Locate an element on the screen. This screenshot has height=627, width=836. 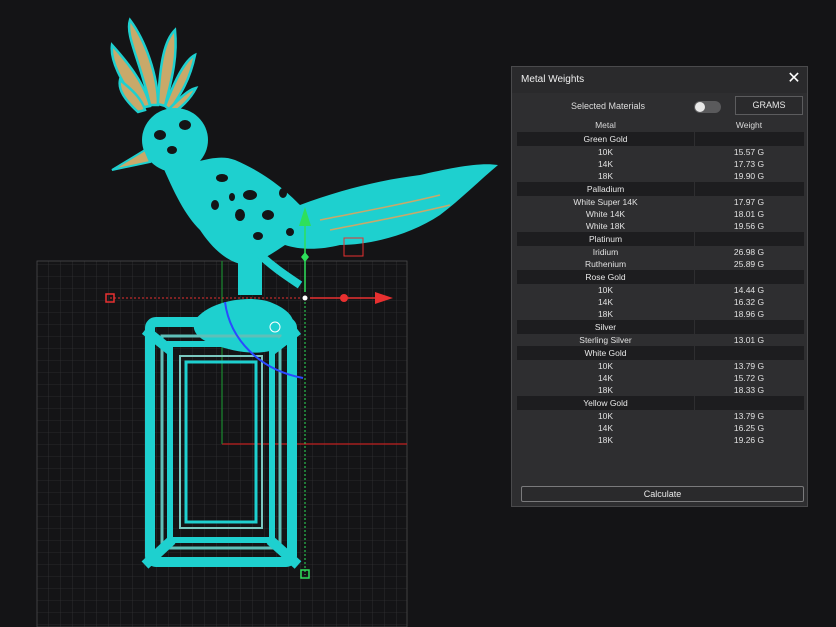
weight-cell: 25.89 G is located at coordinates (749, 264).